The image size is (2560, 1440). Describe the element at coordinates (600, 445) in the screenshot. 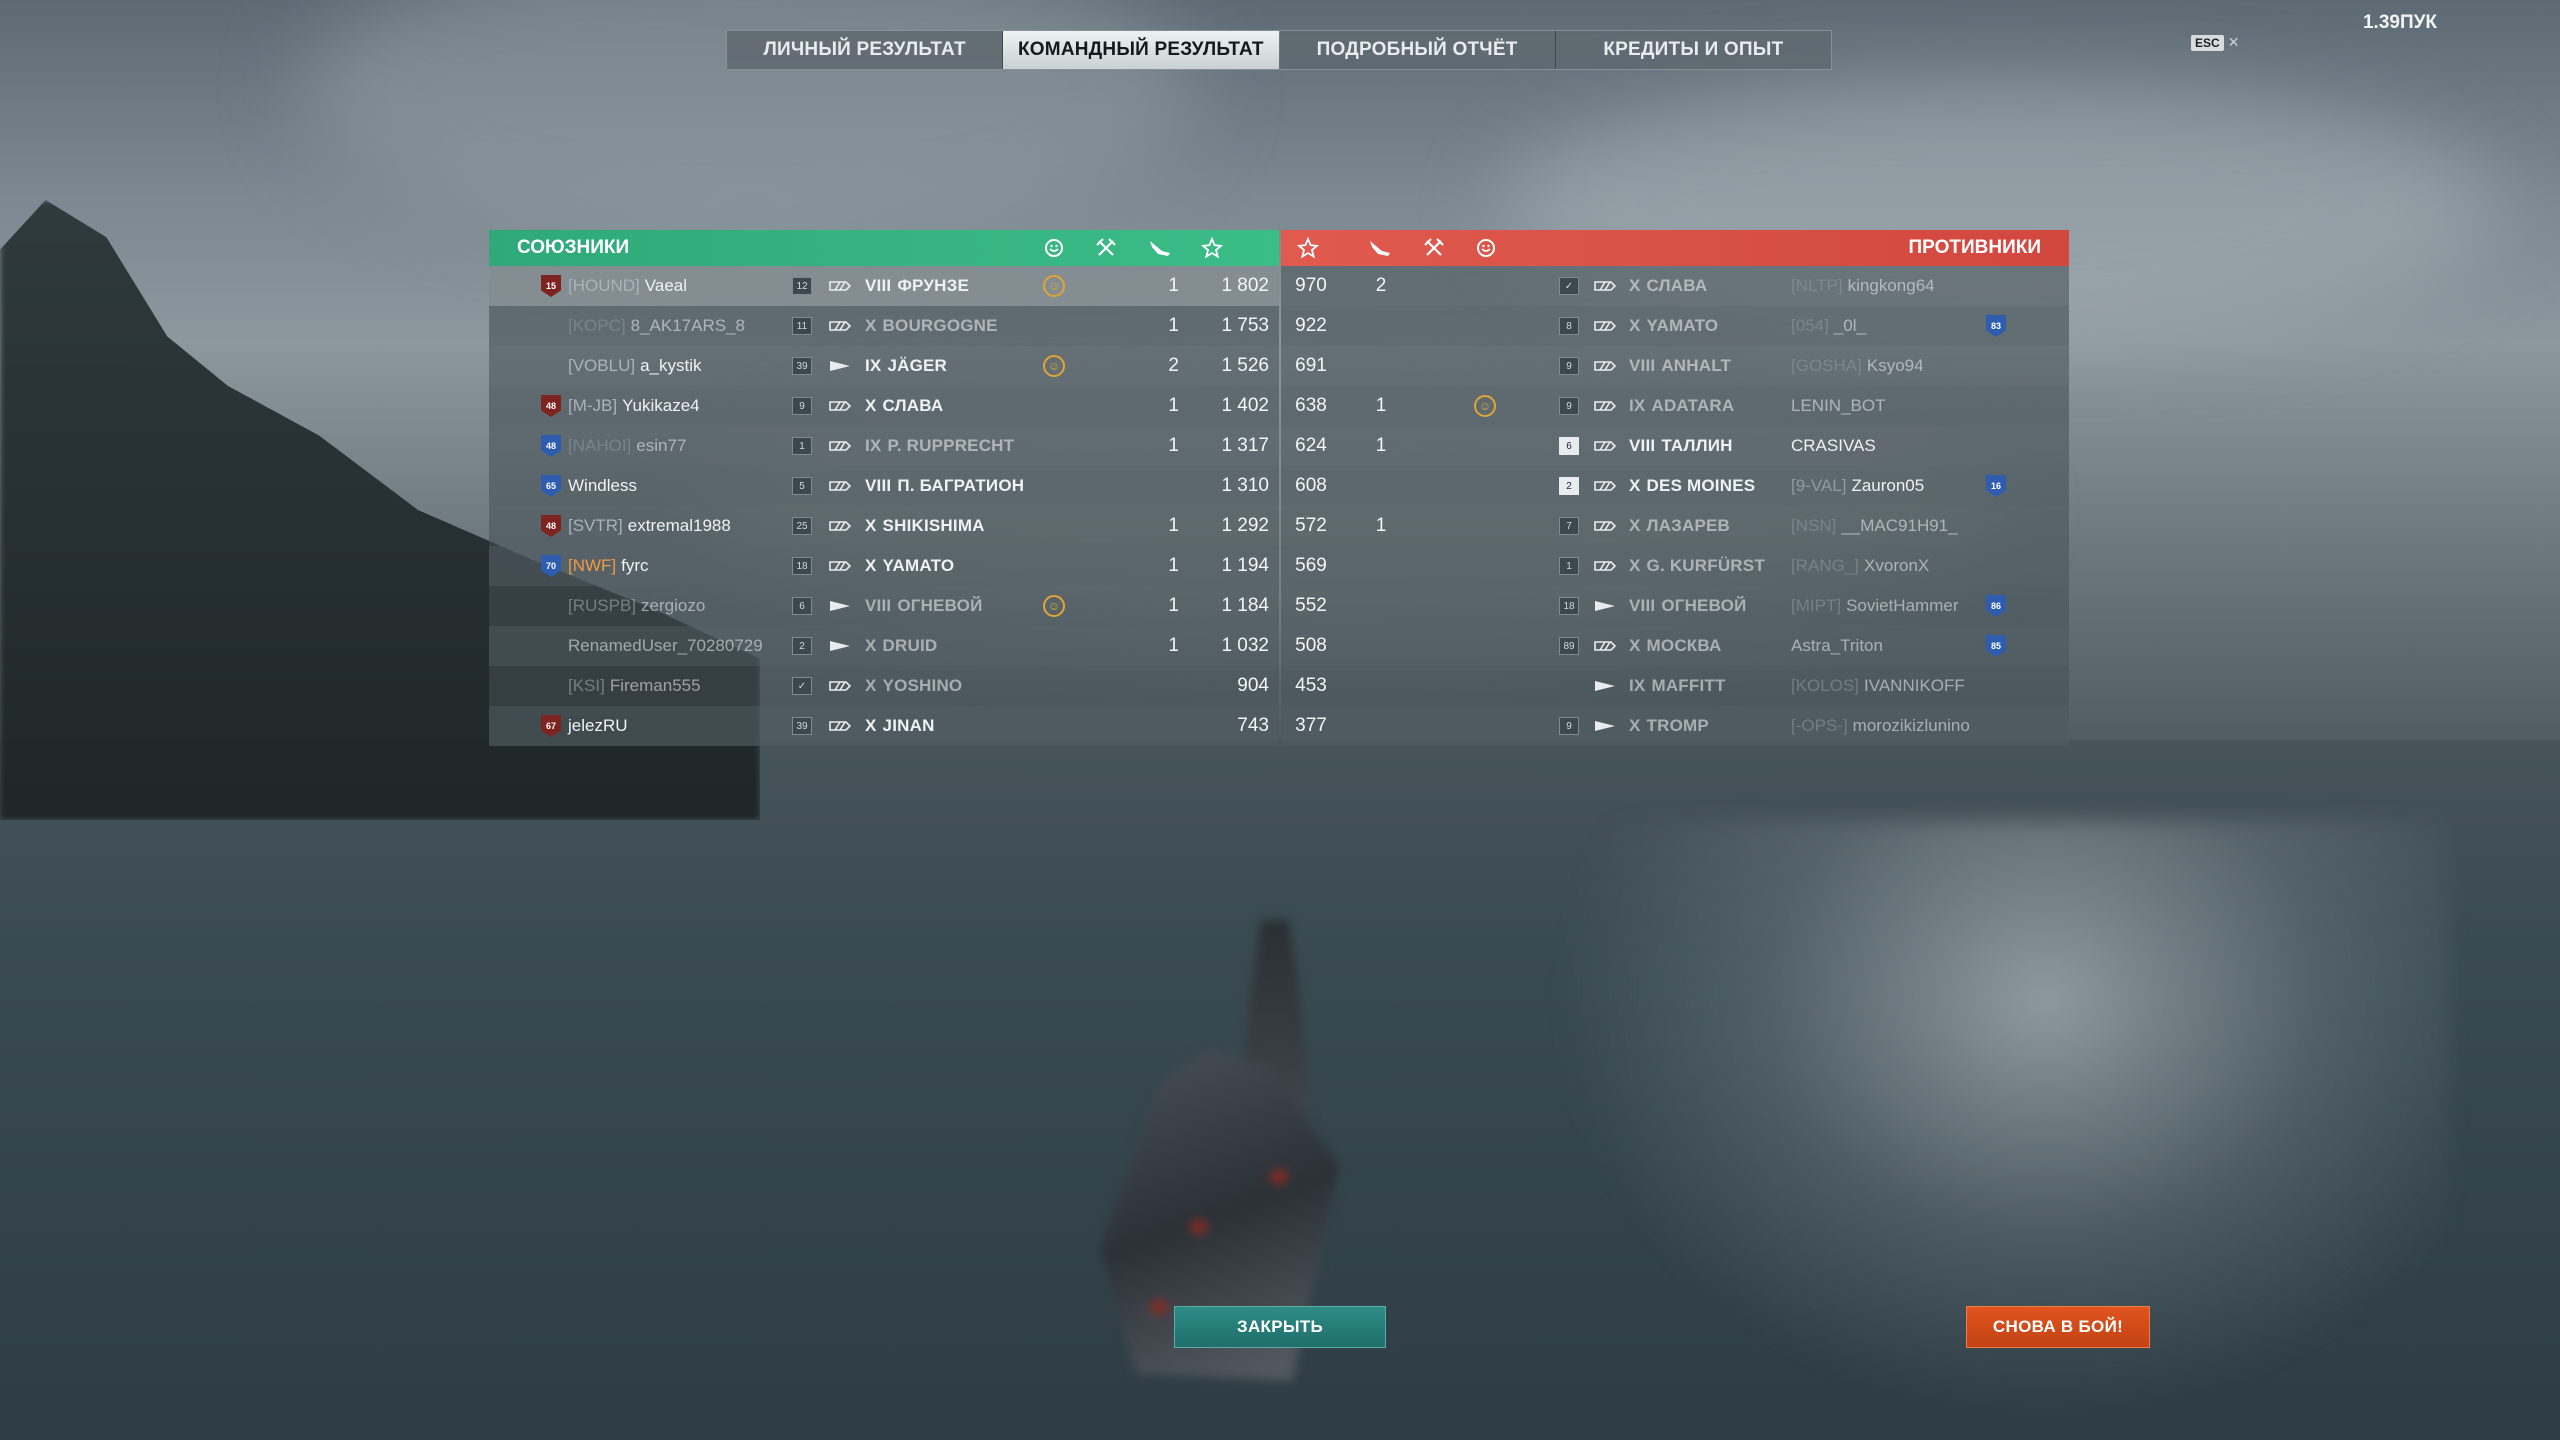

I see `clan-tag: [NAHOI]` at that location.